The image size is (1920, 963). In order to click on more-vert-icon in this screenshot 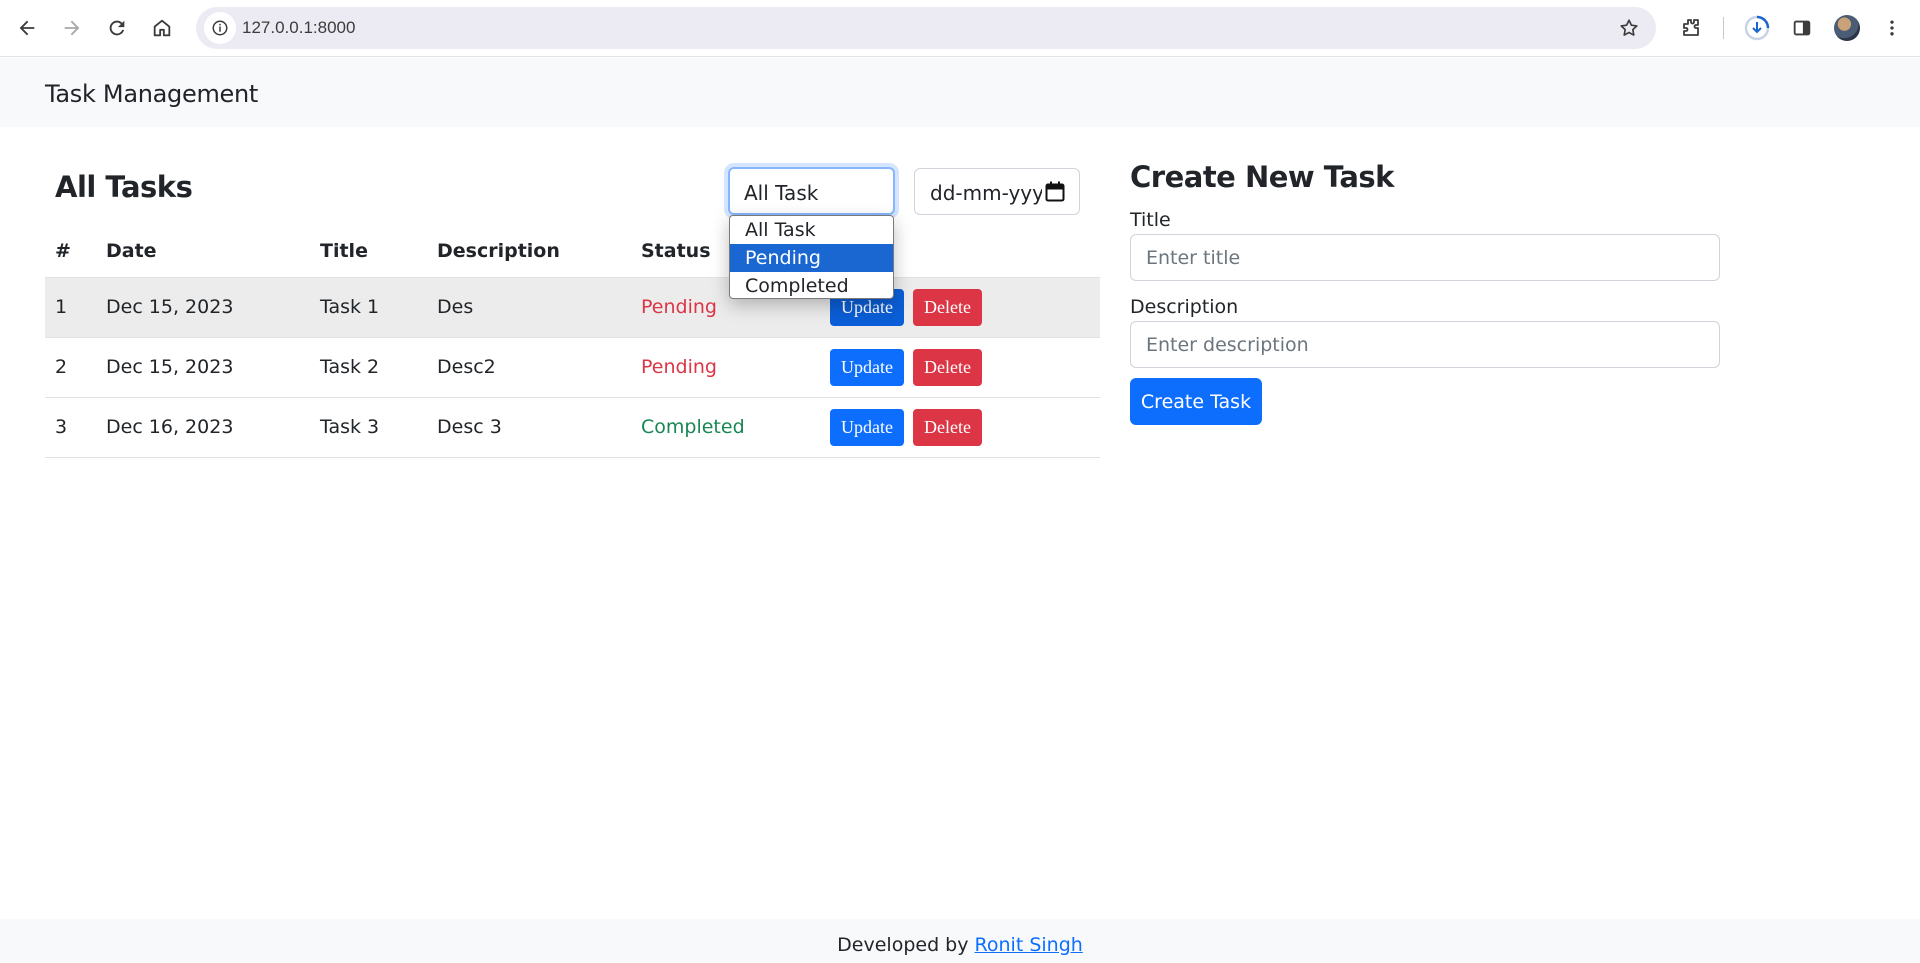, I will do `click(1892, 28)`.